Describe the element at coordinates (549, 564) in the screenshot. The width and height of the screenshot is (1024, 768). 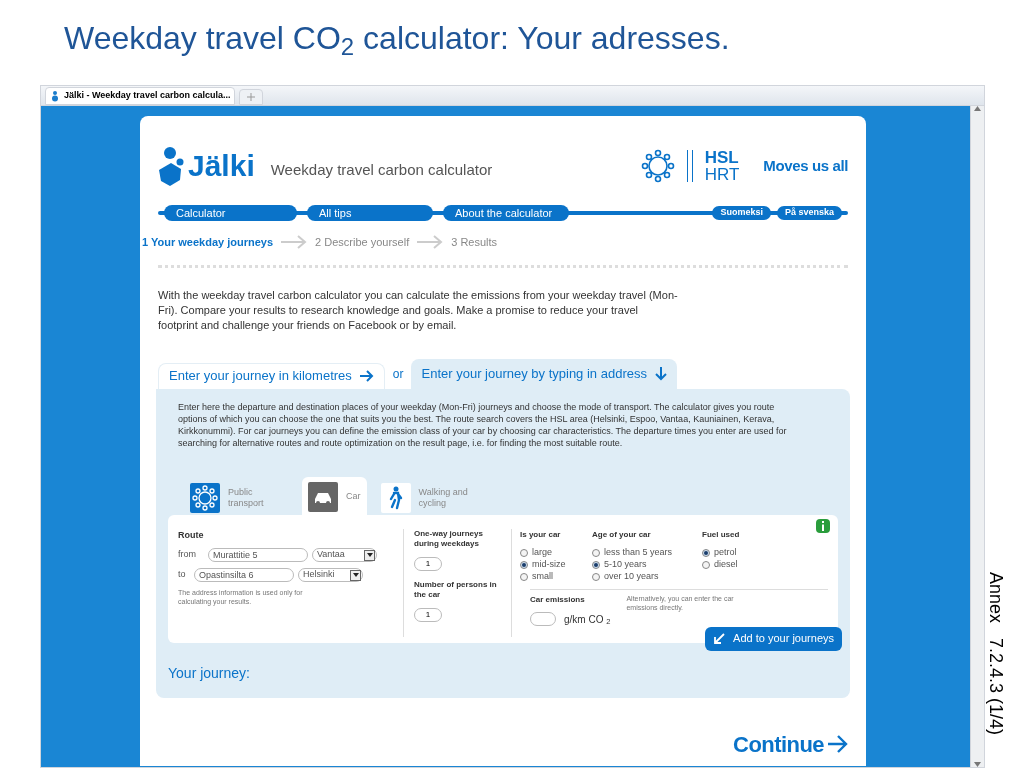
I see `option-label: mid-size` at that location.